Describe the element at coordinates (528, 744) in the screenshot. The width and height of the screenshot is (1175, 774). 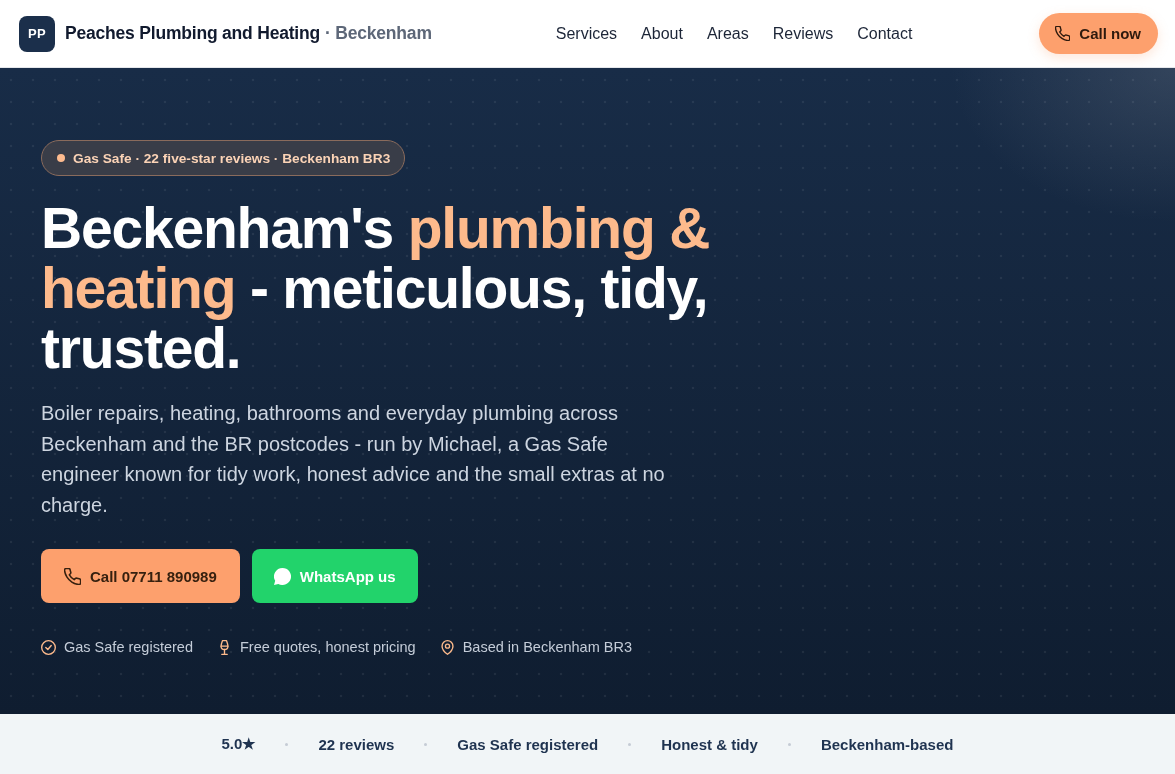
I see `trust-item: Gas Safe registered` at that location.